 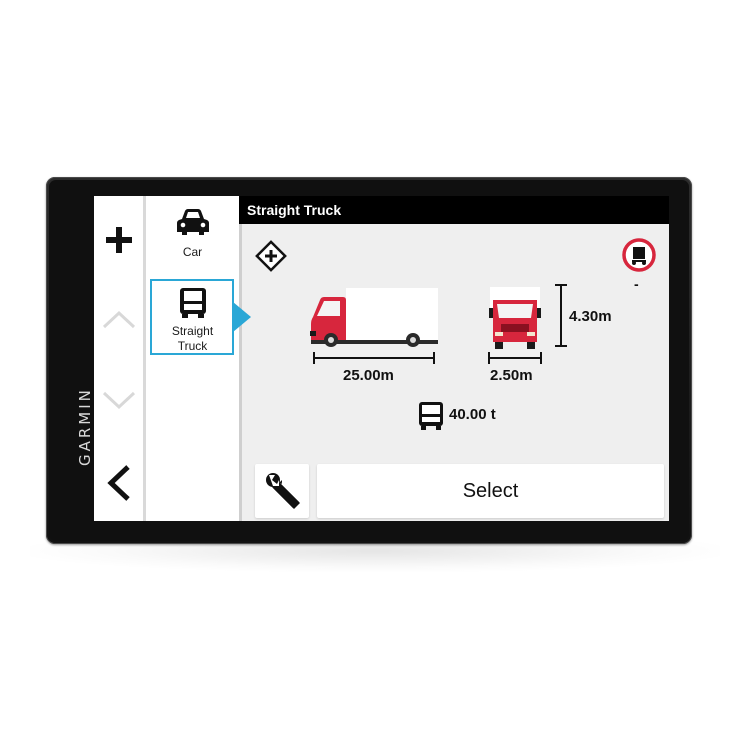 What do you see at coordinates (374, 358) in the screenshot?
I see `length-dimension-line` at bounding box center [374, 358].